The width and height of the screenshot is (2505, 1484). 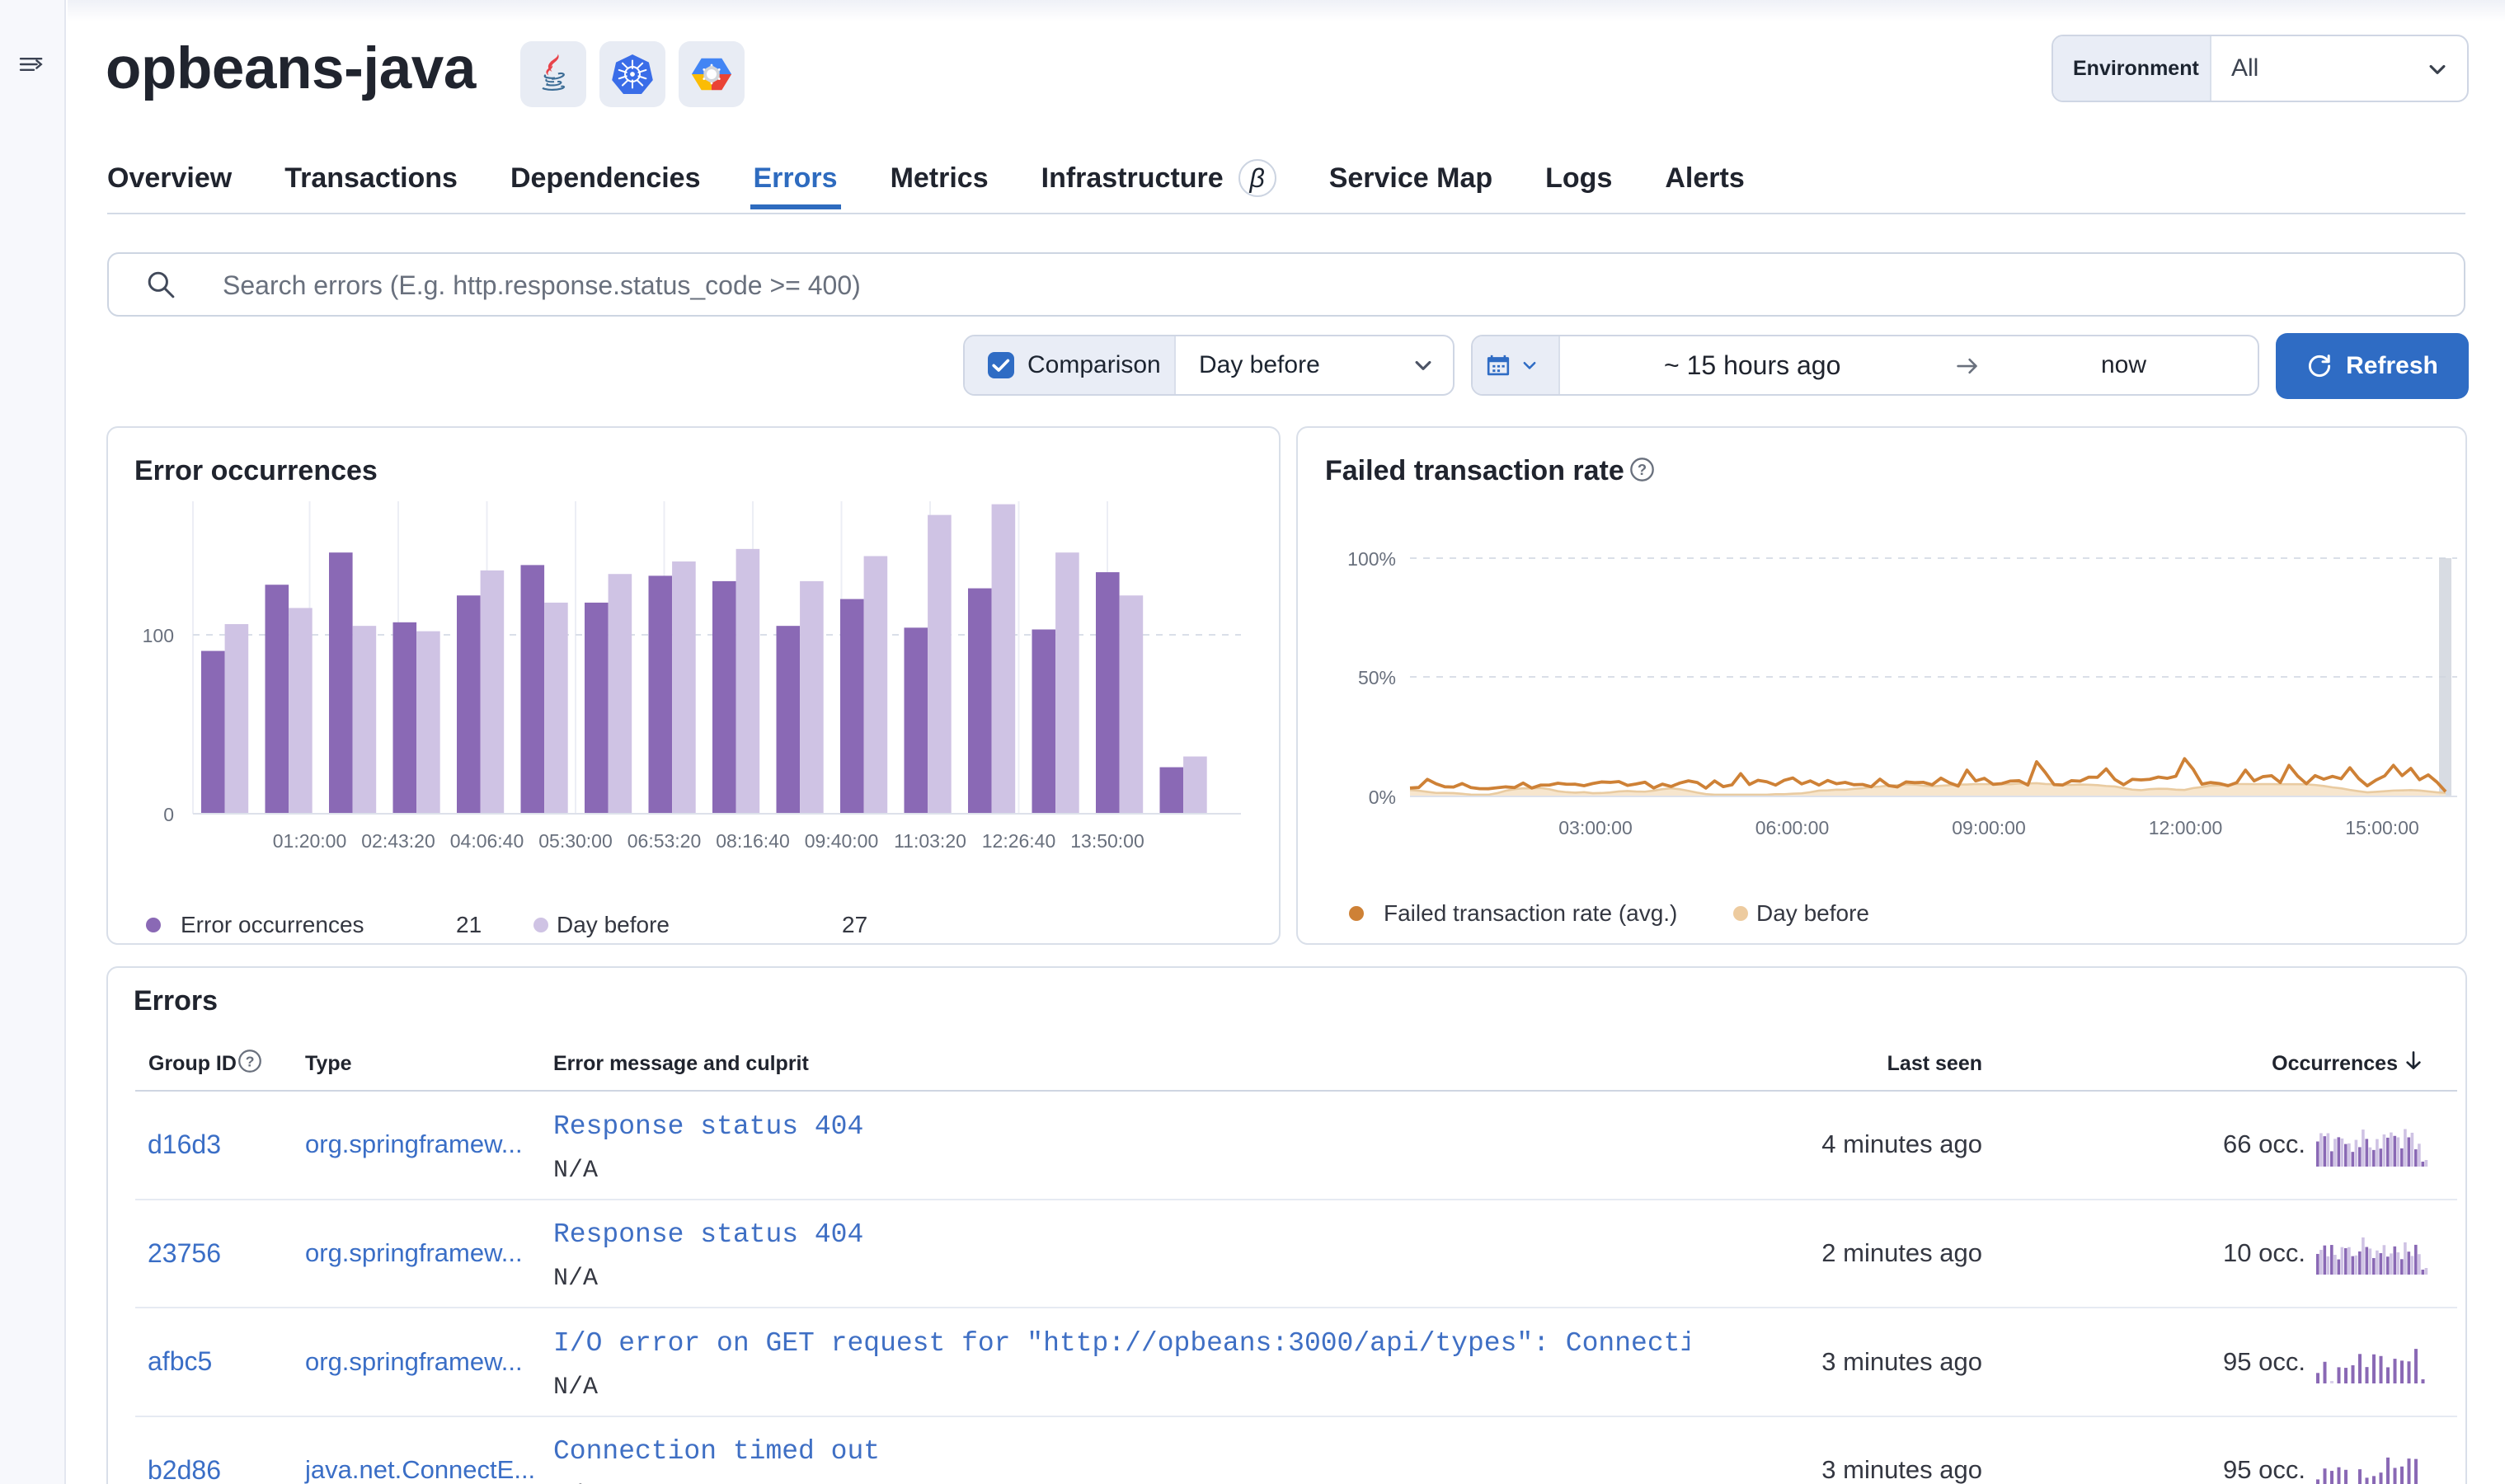 What do you see at coordinates (2382, 828) in the screenshot?
I see `svg-text: 15:00:00` at bounding box center [2382, 828].